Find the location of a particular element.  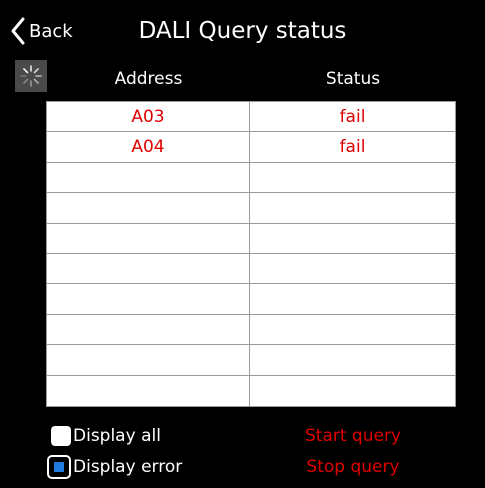

column-header-address: Address is located at coordinates (148, 79).